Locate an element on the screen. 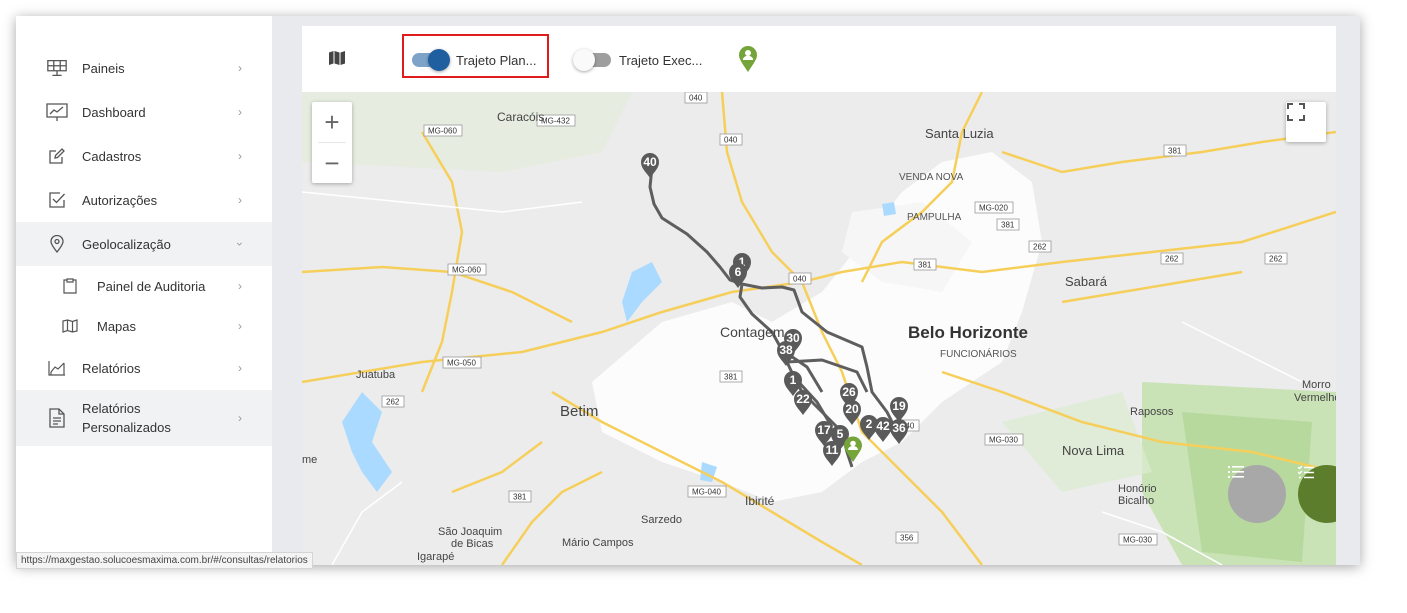 This screenshot has width=1407, height=613. list-fab-button is located at coordinates (1257, 494).